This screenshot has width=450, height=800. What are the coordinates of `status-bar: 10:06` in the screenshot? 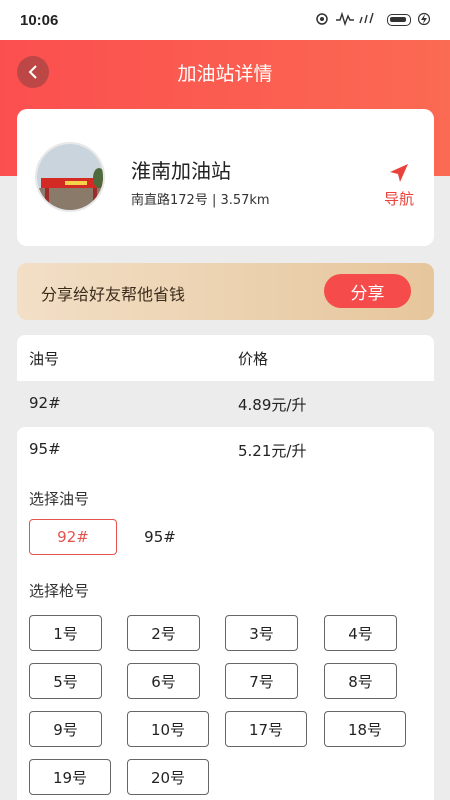 It's located at (225, 20).